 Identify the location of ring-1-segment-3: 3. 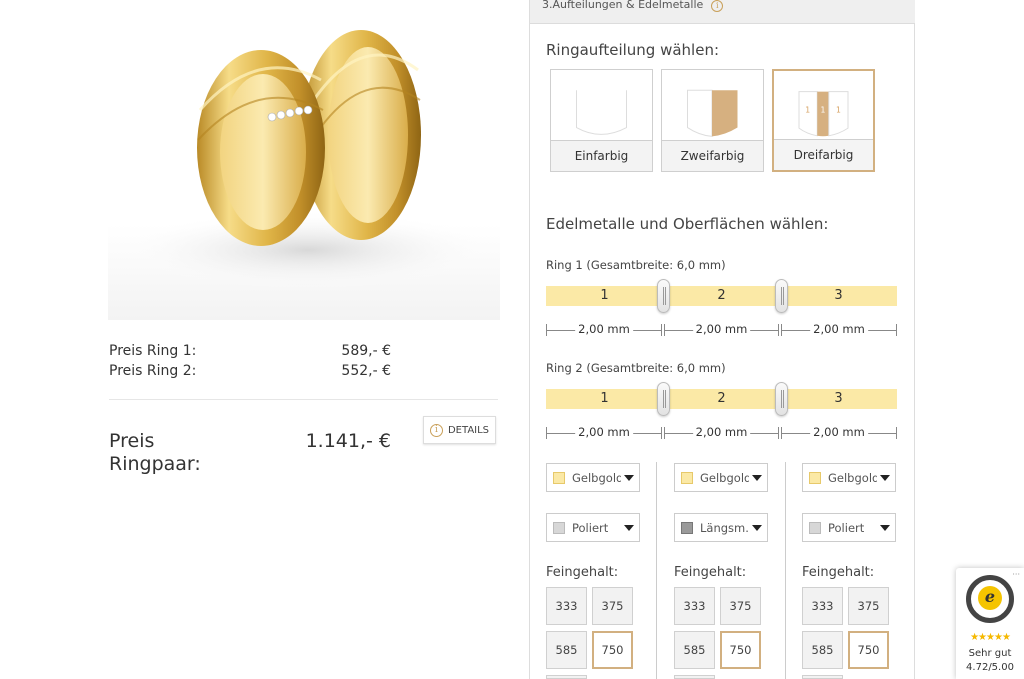
(838, 295).